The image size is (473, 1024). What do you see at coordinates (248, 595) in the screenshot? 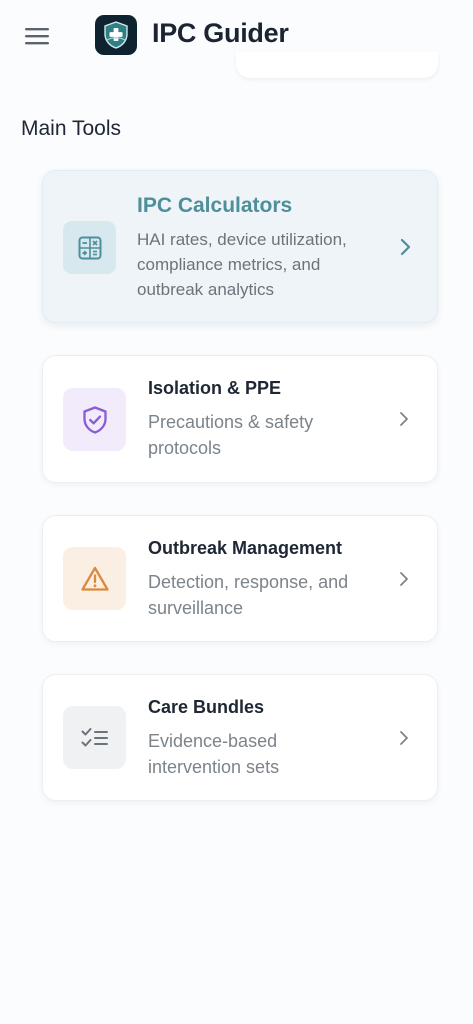
I see `card-description: Detection, response, and surveillance` at bounding box center [248, 595].